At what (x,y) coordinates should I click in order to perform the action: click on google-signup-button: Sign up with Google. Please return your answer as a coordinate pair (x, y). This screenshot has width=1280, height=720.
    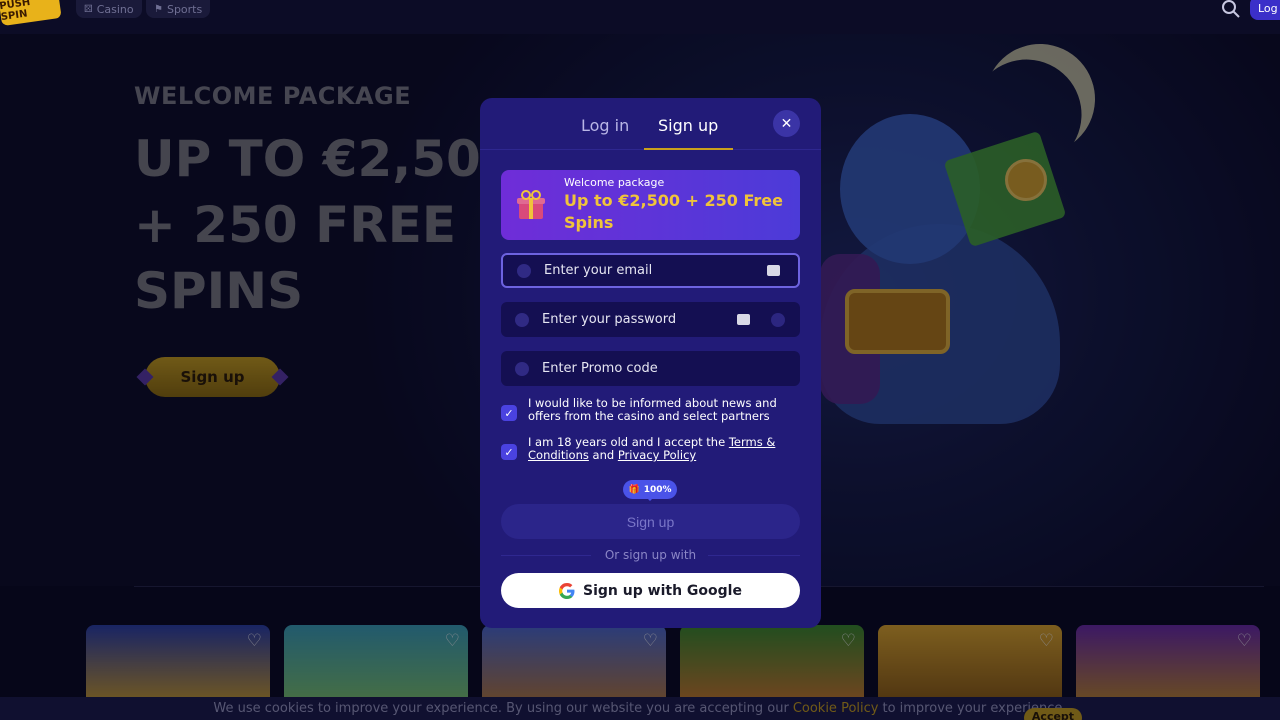
    Looking at the image, I should click on (650, 590).